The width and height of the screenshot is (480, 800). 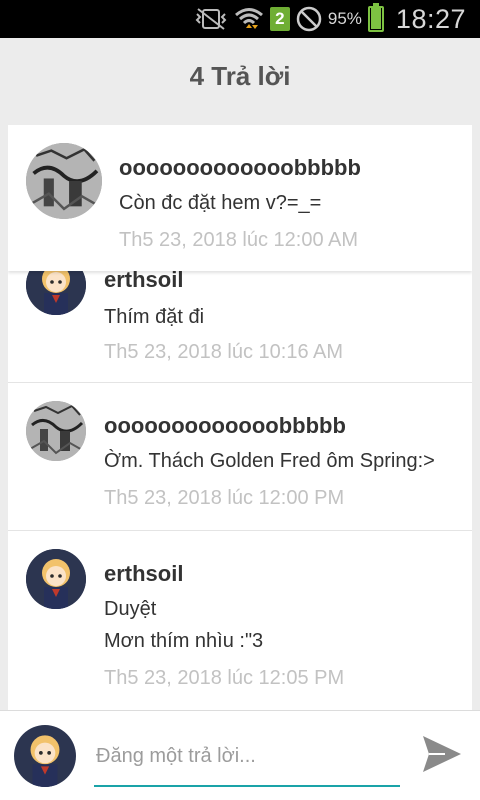 What do you see at coordinates (224, 352) in the screenshot?
I see `reply-timestamp: Th5 23, 2018 lúc 10:16 AM` at bounding box center [224, 352].